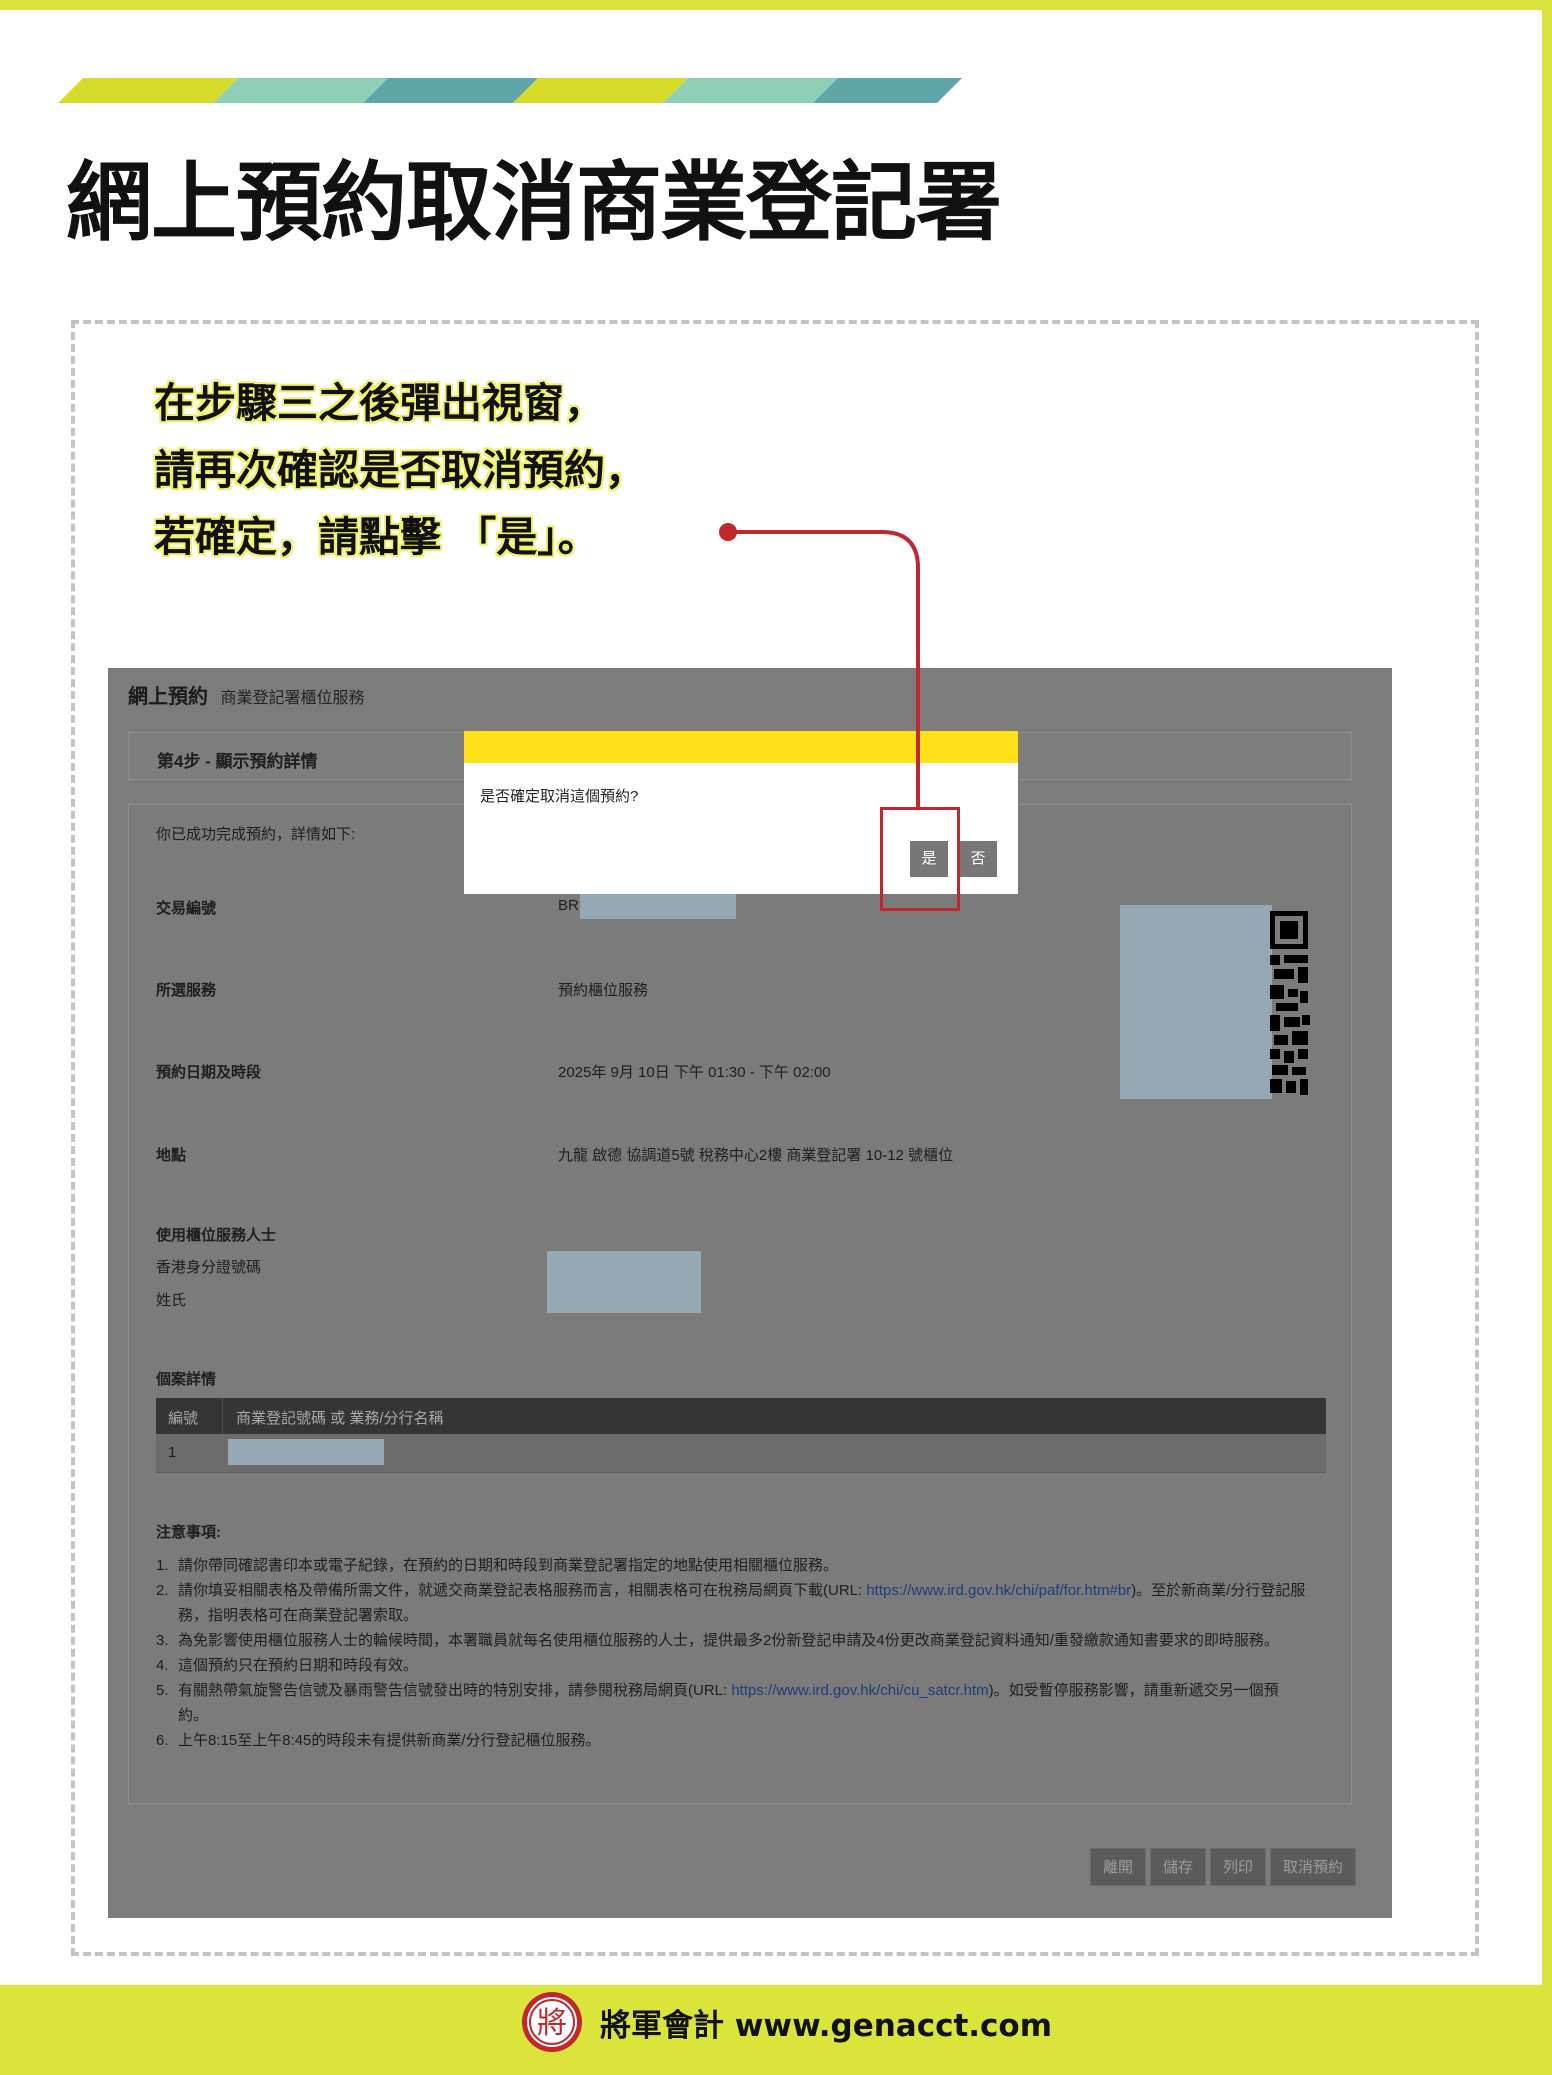 The height and width of the screenshot is (2075, 1552). What do you see at coordinates (920, 859) in the screenshot?
I see `highlight-box` at bounding box center [920, 859].